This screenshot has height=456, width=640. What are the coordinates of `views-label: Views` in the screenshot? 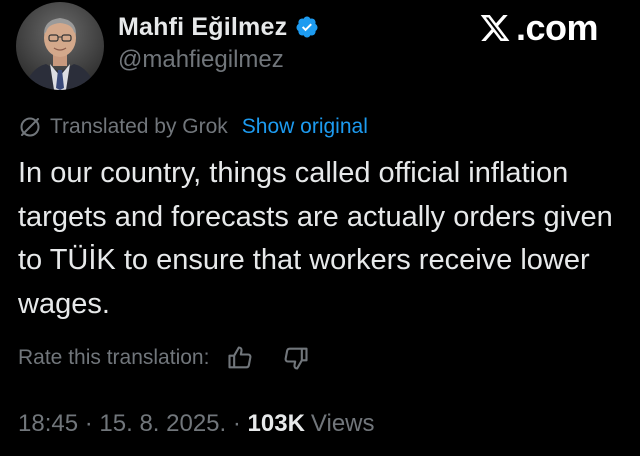 It's located at (342, 423).